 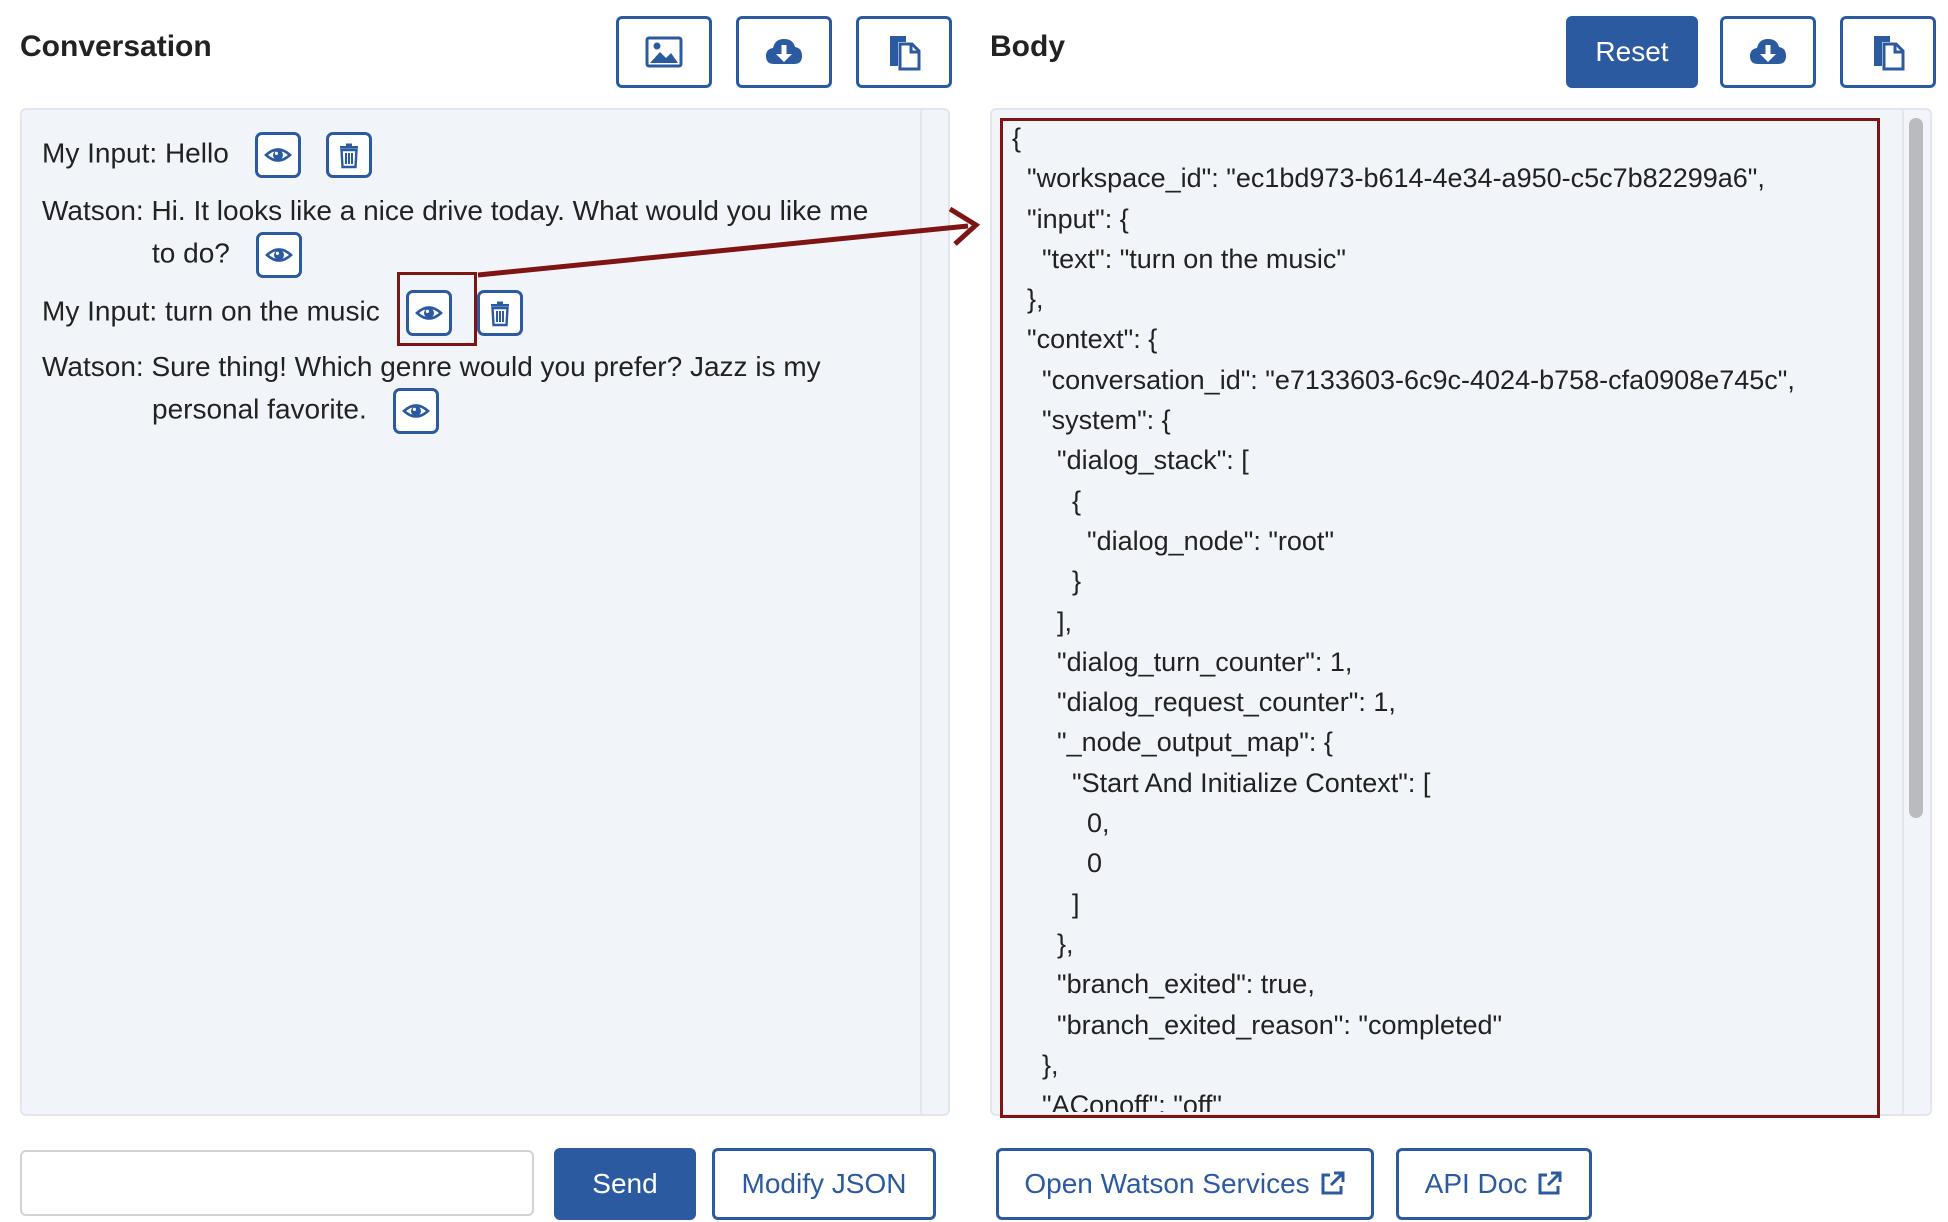 I want to click on download-body-button, so click(x=1768, y=52).